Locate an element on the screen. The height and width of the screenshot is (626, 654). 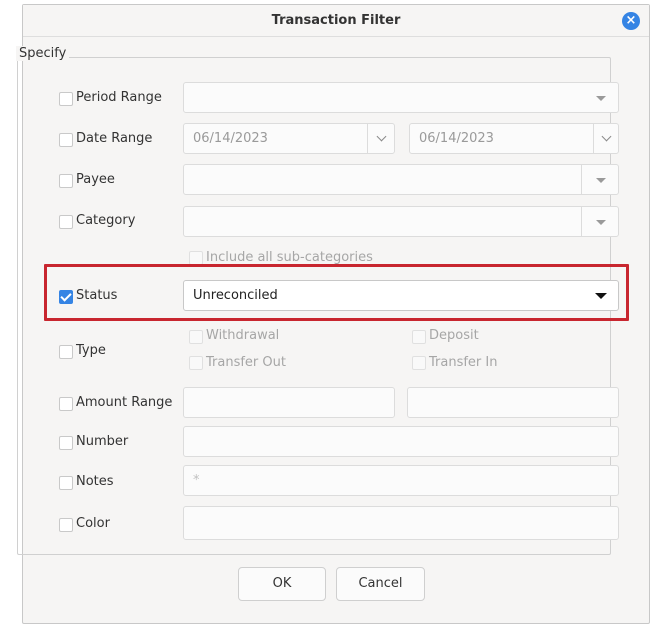
cancel-button: Cancel is located at coordinates (380, 584).